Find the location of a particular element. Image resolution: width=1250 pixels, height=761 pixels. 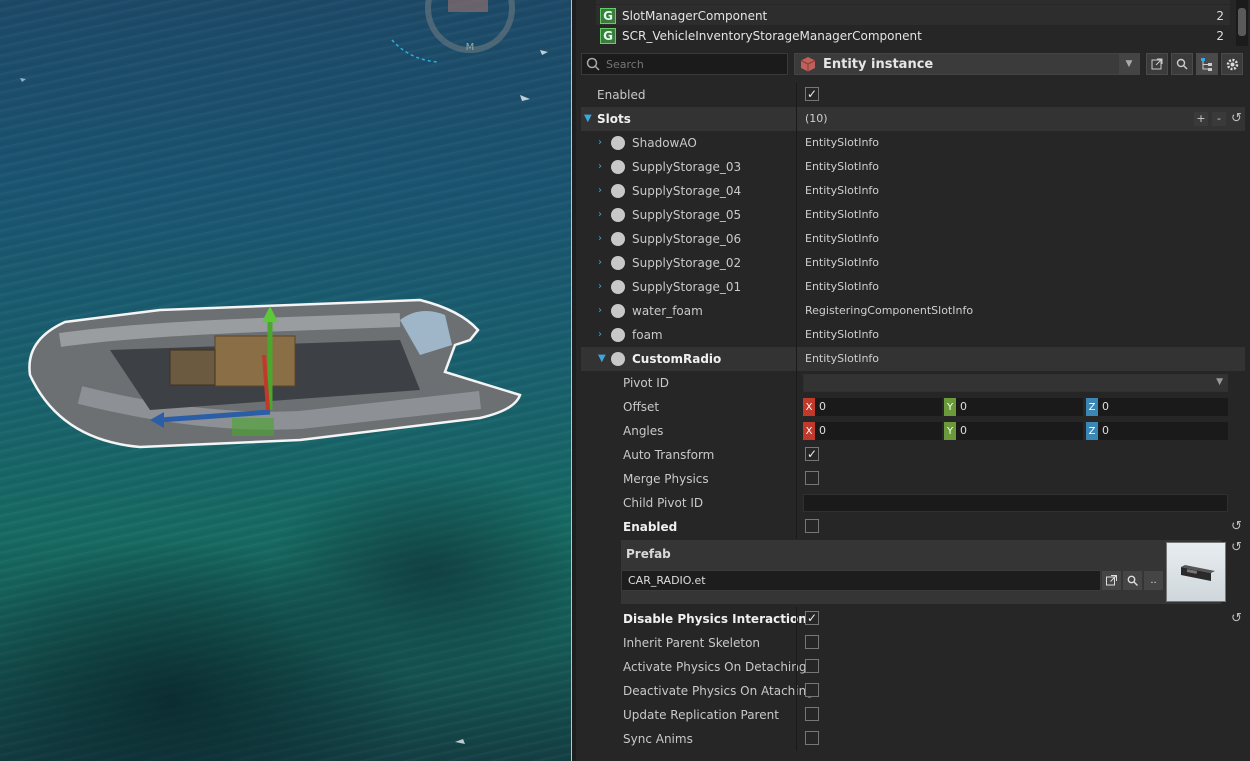

slot-item-selected: ▼ CustomRadio EntitySlotInfo is located at coordinates (913, 359).